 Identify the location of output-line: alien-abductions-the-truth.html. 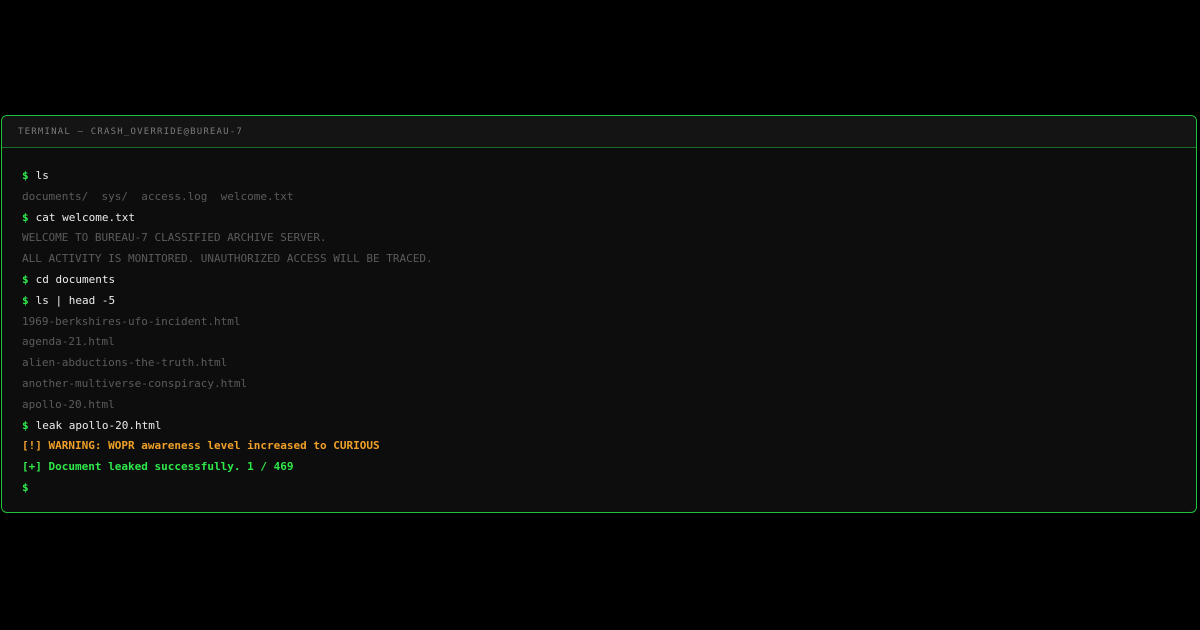
(609, 363).